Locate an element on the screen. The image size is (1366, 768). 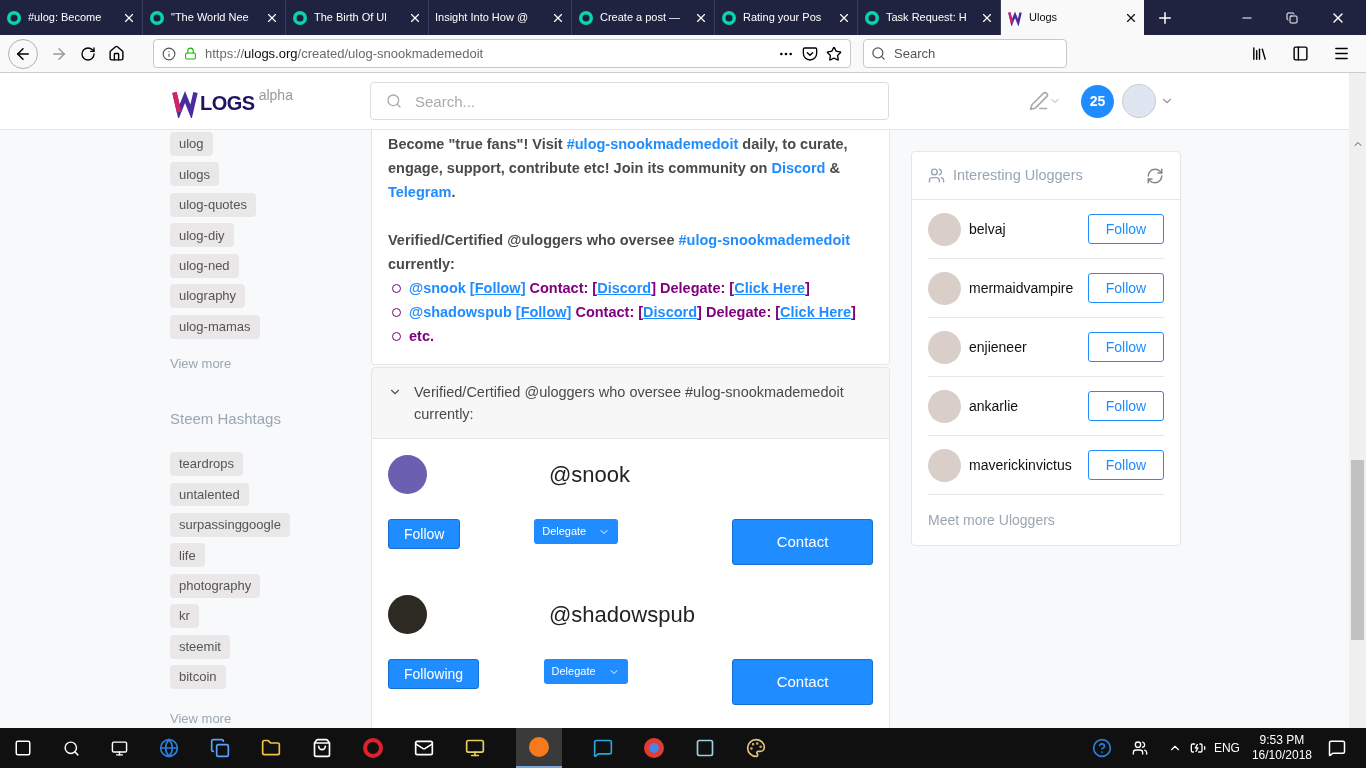
chat-icon is located at coordinates (603, 748).